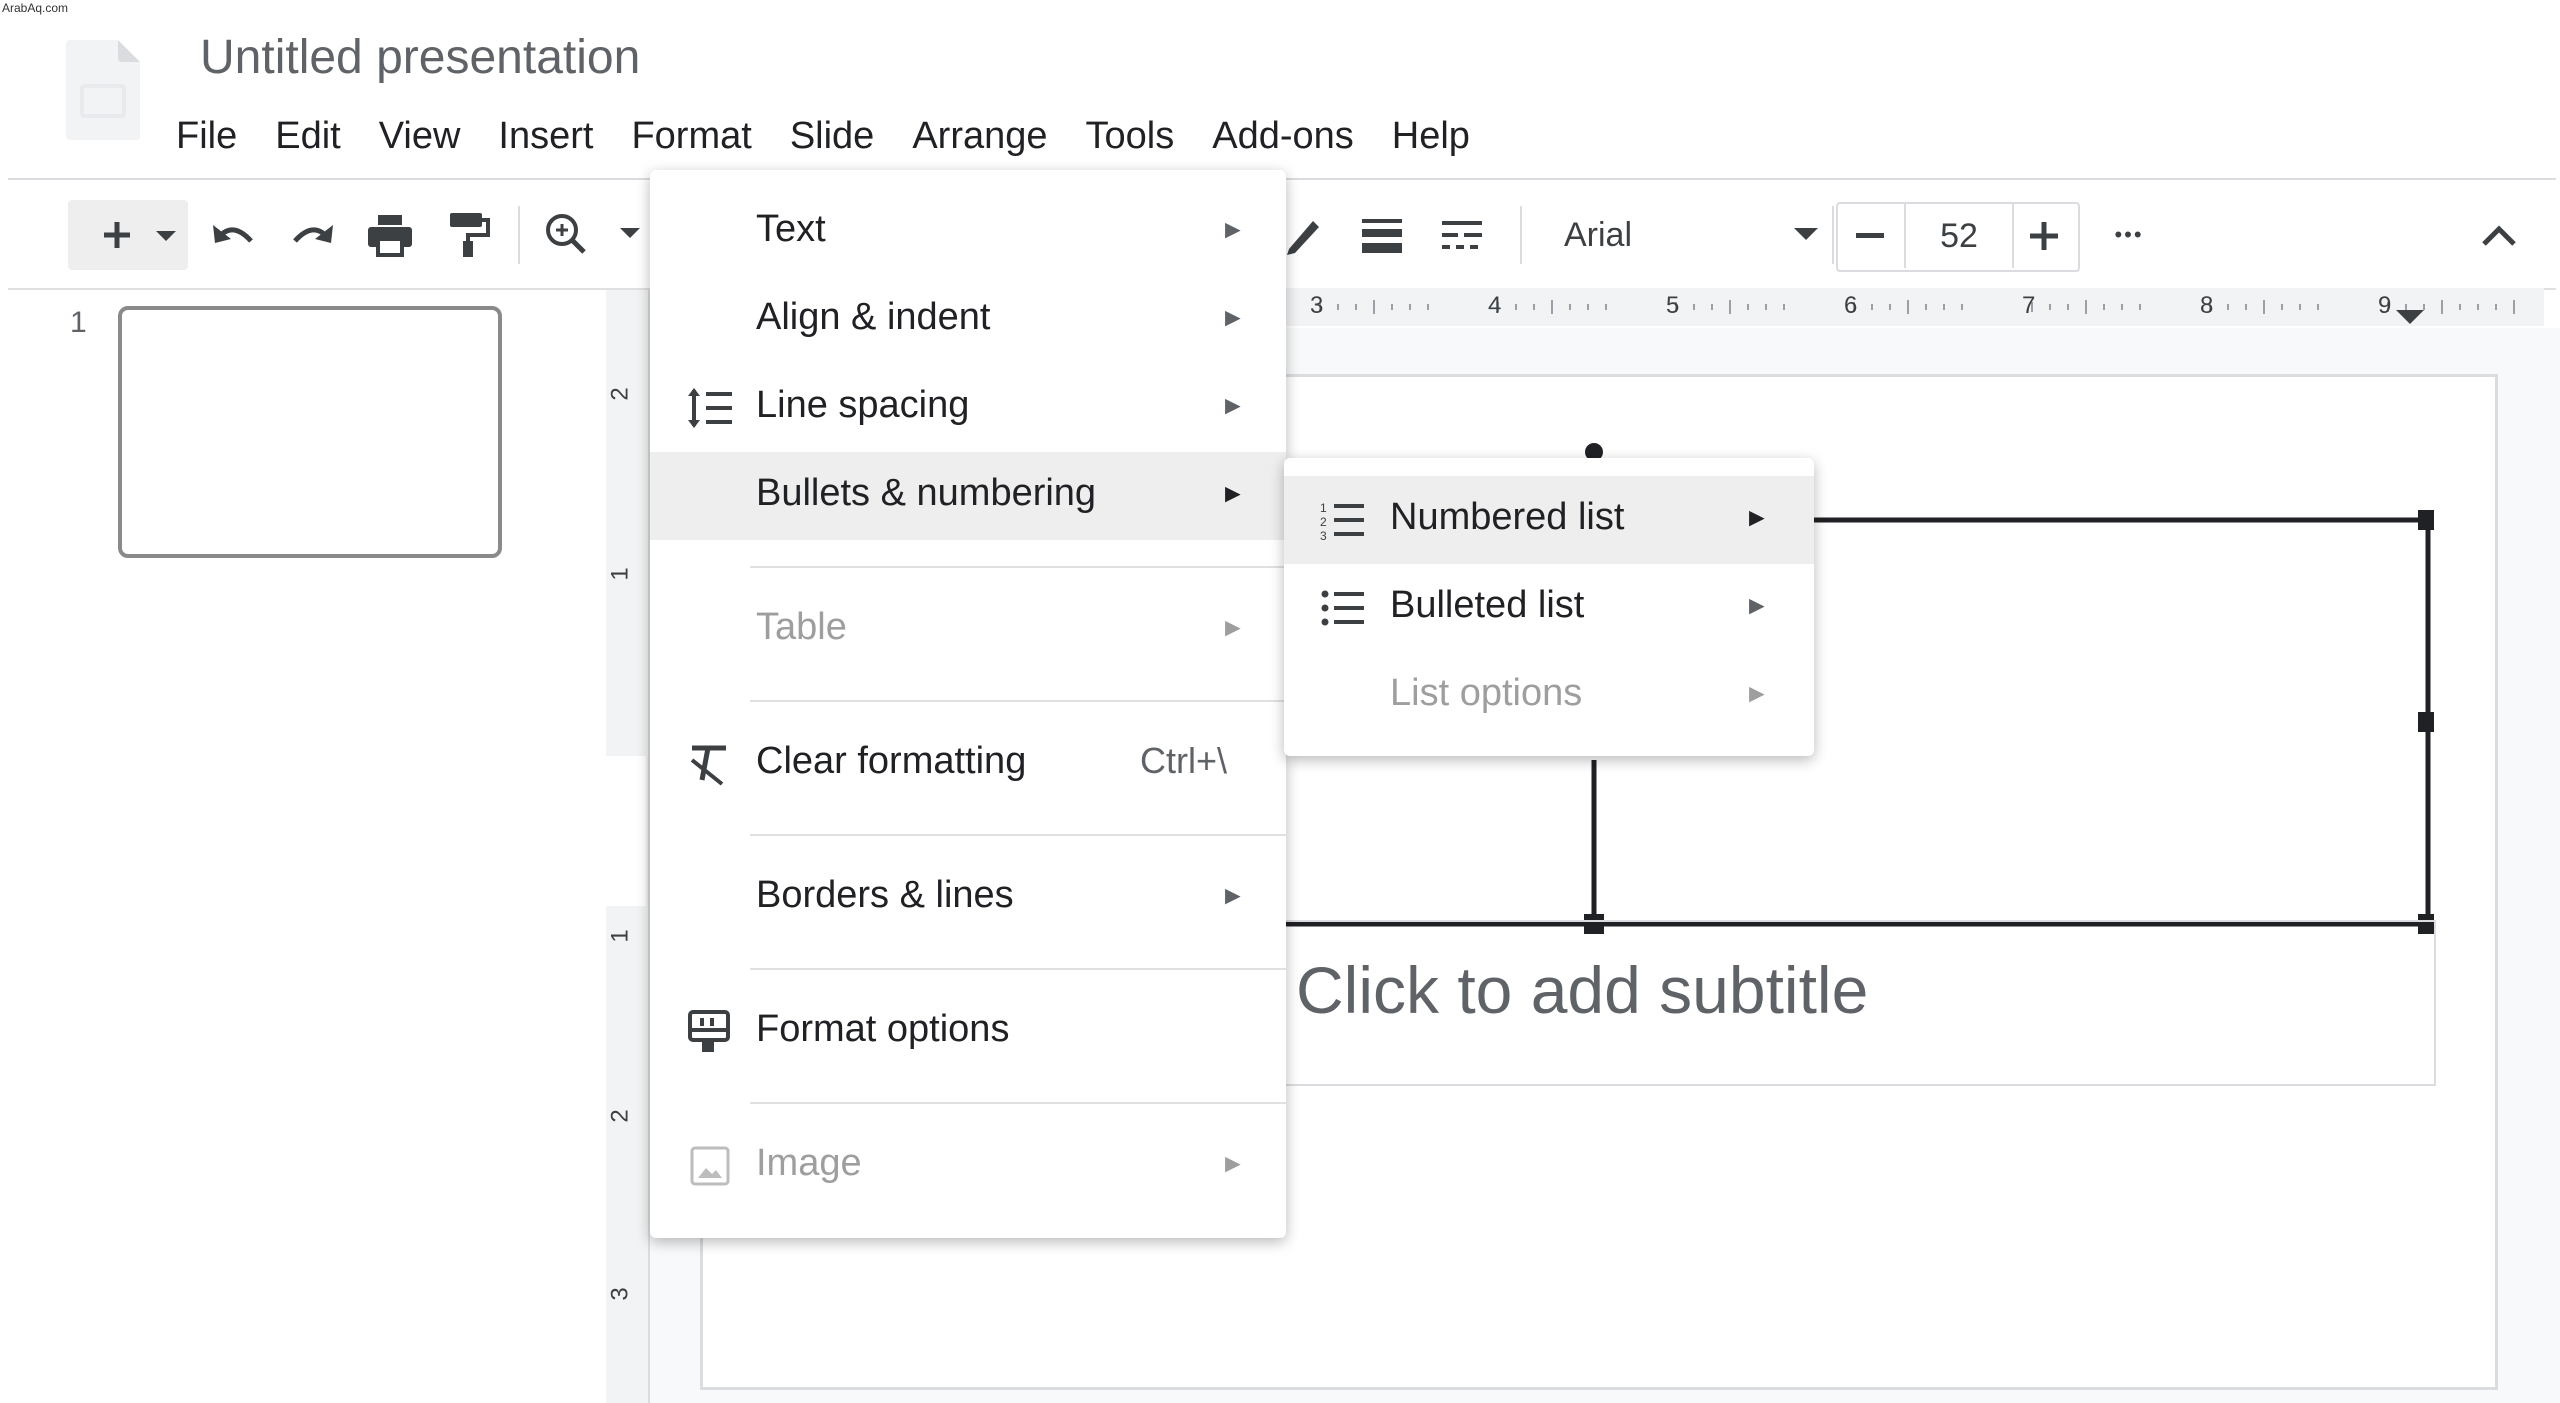 The height and width of the screenshot is (1403, 2560). What do you see at coordinates (1914, 307) in the screenshot?
I see `horizontal-ruler: 3 4 5 6 7 8 9` at bounding box center [1914, 307].